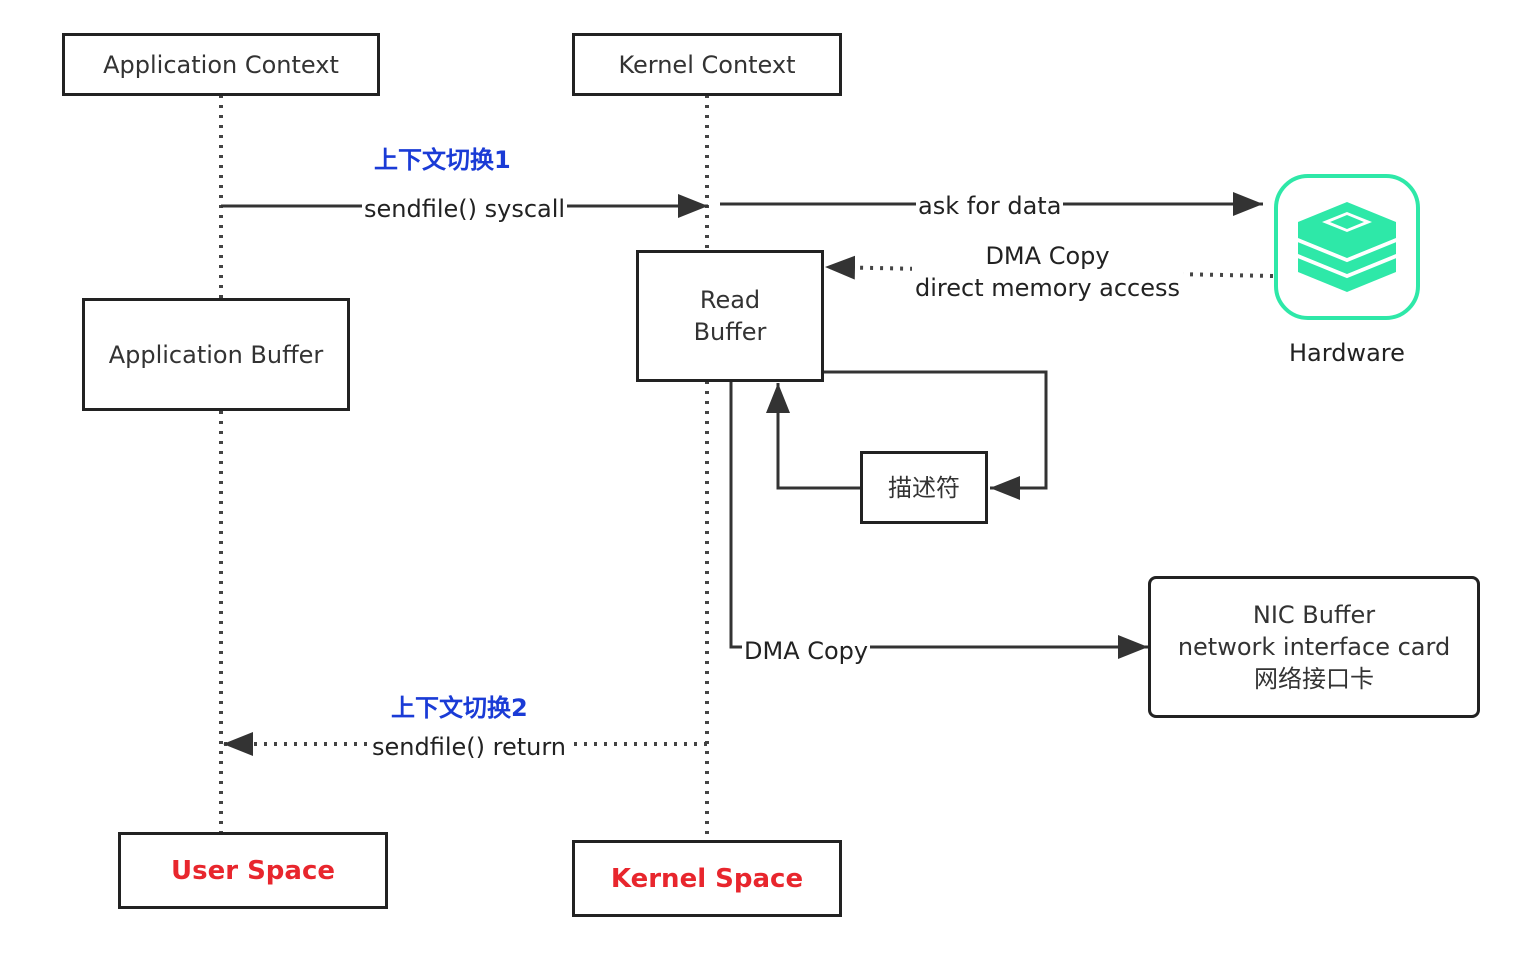 The width and height of the screenshot is (1520, 956). I want to click on sendfile-syscall-label: sendfile() syscall, so click(465, 209).